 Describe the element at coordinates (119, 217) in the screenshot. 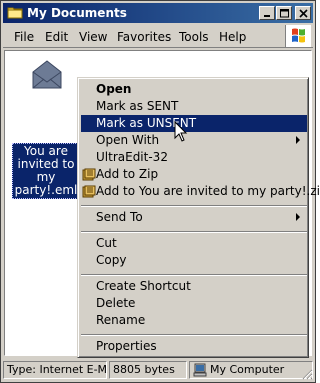

I see `menu-send-to-label: Send To` at that location.